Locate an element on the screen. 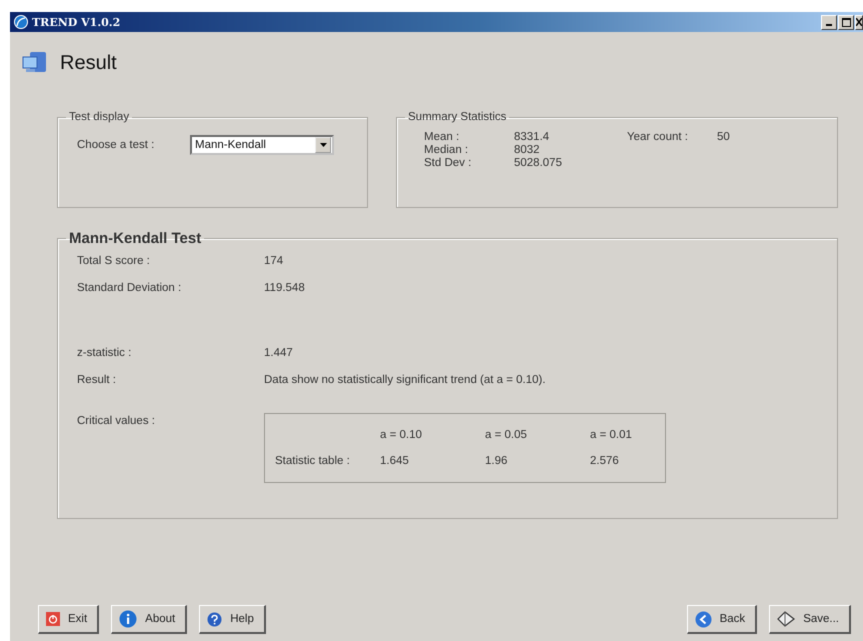 The width and height of the screenshot is (863, 641). maximize-button is located at coordinates (846, 22).